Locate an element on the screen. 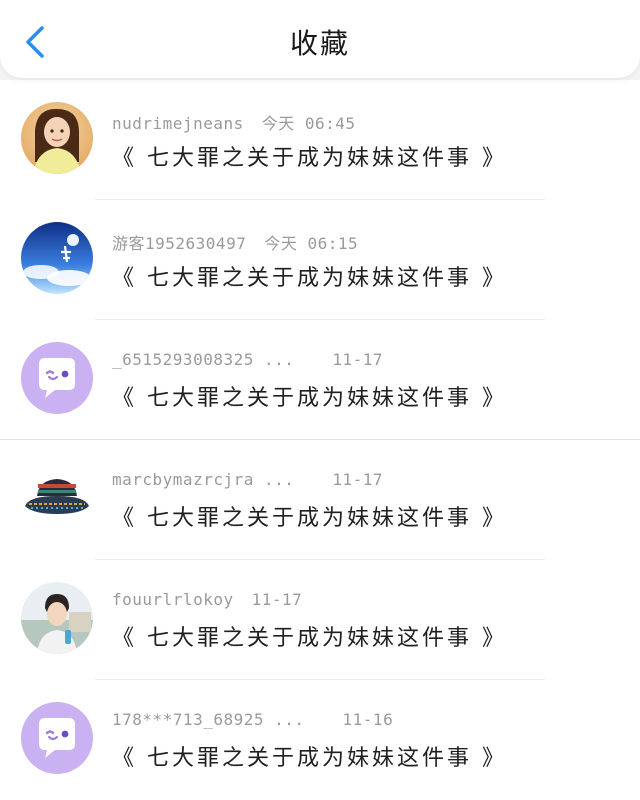  username: nudrimejneans is located at coordinates (178, 123).